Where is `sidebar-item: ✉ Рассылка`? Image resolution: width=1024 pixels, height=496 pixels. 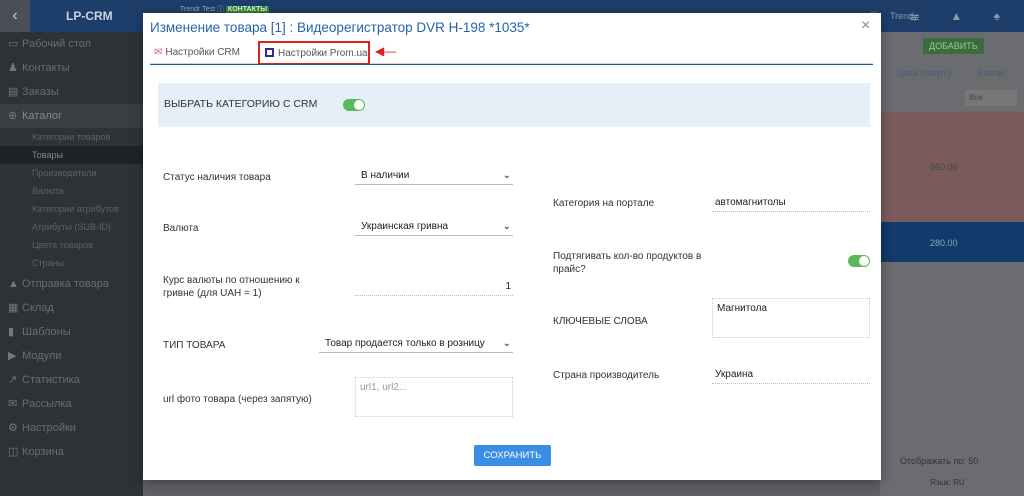 sidebar-item: ✉ Рассылка is located at coordinates (71, 404).